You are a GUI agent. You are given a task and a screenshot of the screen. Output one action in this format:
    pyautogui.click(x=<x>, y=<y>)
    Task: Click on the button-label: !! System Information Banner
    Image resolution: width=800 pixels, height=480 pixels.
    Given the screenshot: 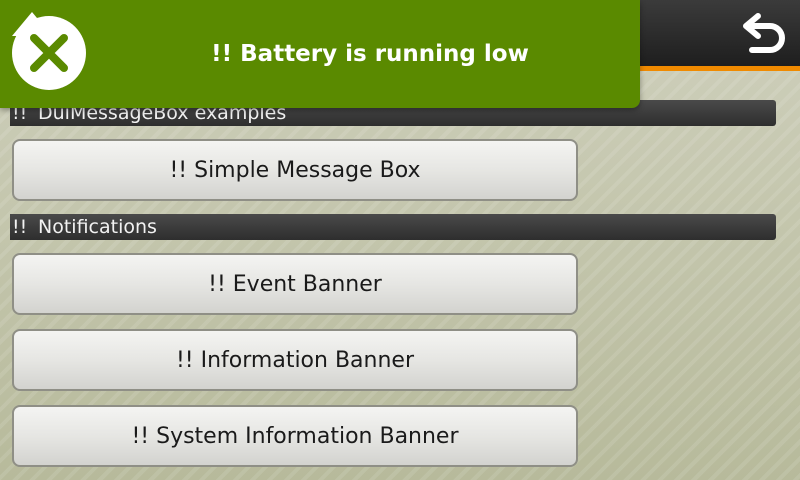 What is the action you would take?
    pyautogui.click(x=295, y=436)
    